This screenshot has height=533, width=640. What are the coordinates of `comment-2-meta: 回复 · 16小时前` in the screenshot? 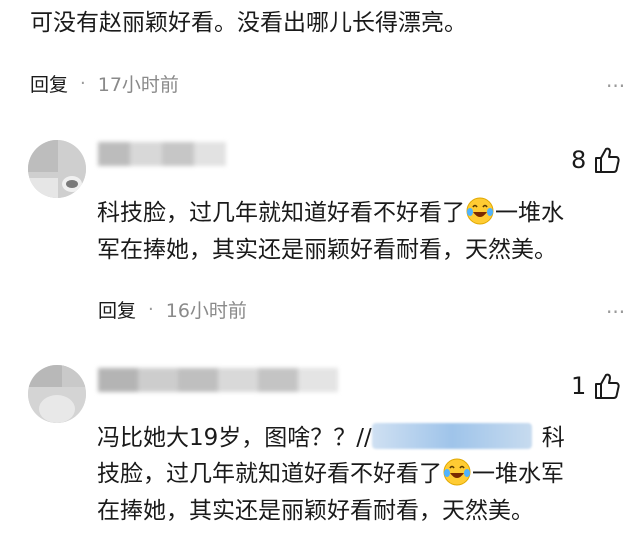 It's located at (172, 309).